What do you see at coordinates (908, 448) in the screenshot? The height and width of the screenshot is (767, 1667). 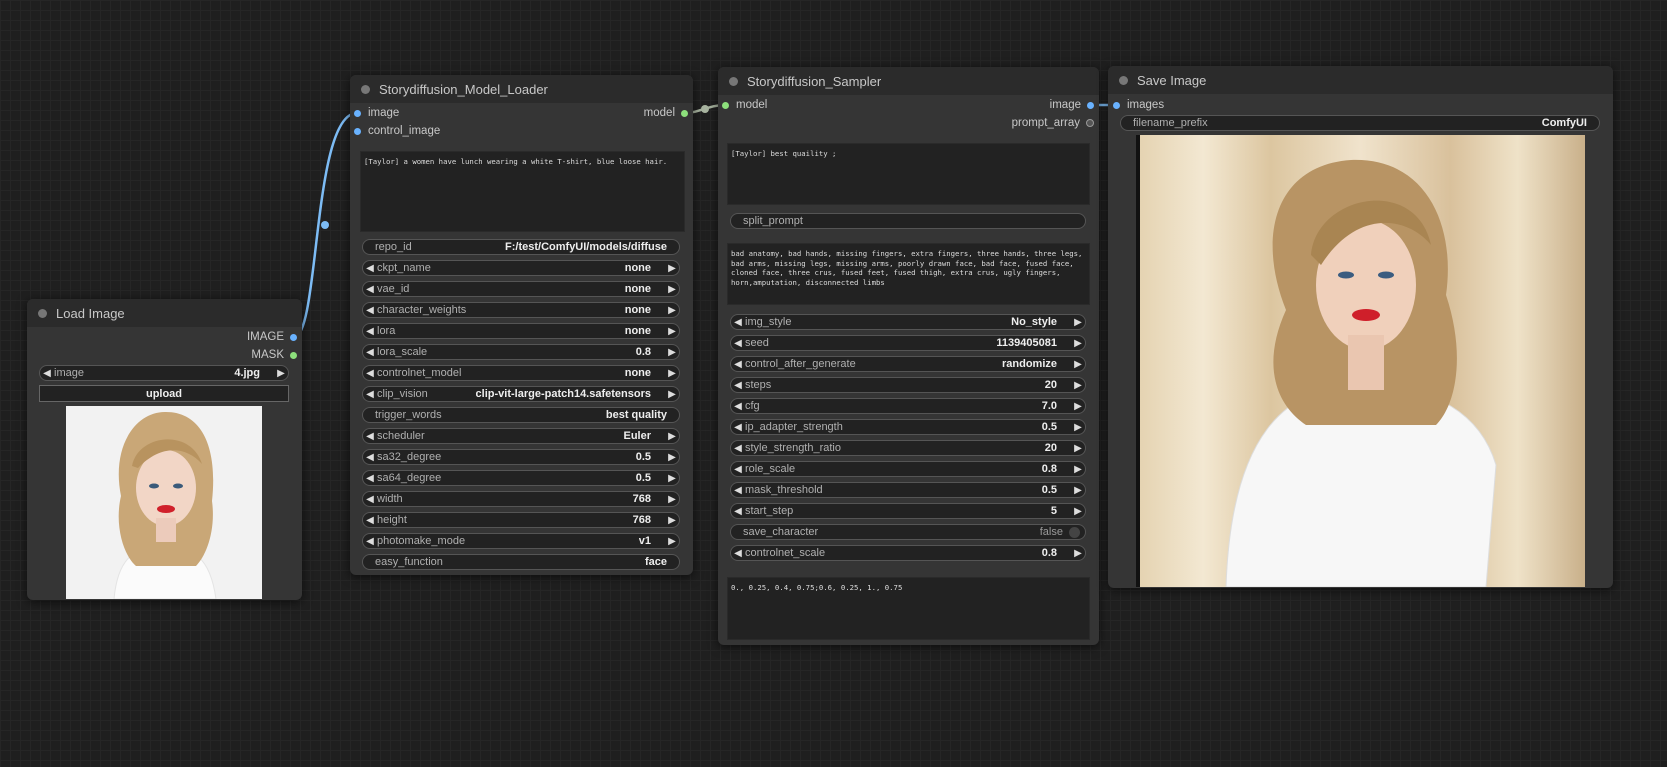 I see `style-strength-ratio-number: ◀ style_strength_ratio 20 ▶` at bounding box center [908, 448].